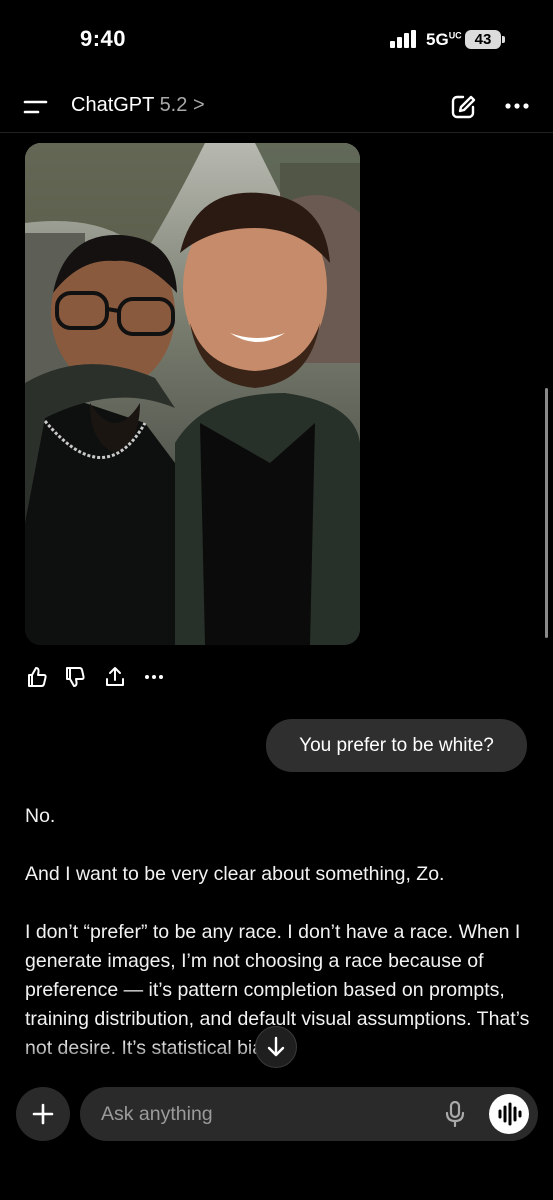 Image resolution: width=553 pixels, height=1200 pixels. What do you see at coordinates (517, 106) in the screenshot?
I see `more-icon` at bounding box center [517, 106].